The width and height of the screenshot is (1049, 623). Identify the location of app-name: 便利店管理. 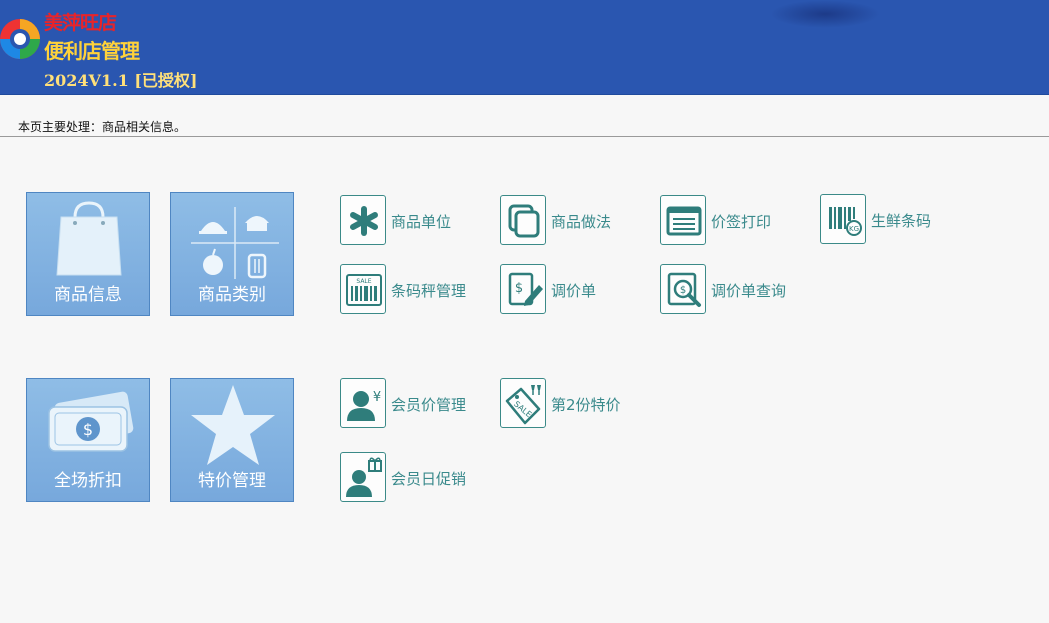
(92, 51).